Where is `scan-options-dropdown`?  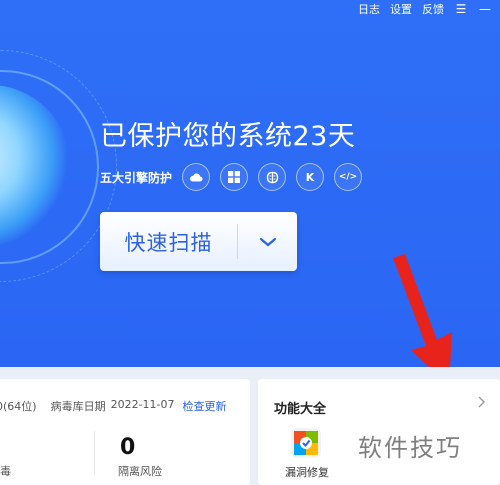
scan-options-dropdown is located at coordinates (267, 241).